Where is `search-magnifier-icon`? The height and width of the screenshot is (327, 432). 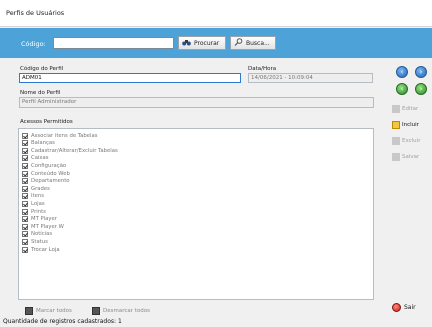 search-magnifier-icon is located at coordinates (238, 43).